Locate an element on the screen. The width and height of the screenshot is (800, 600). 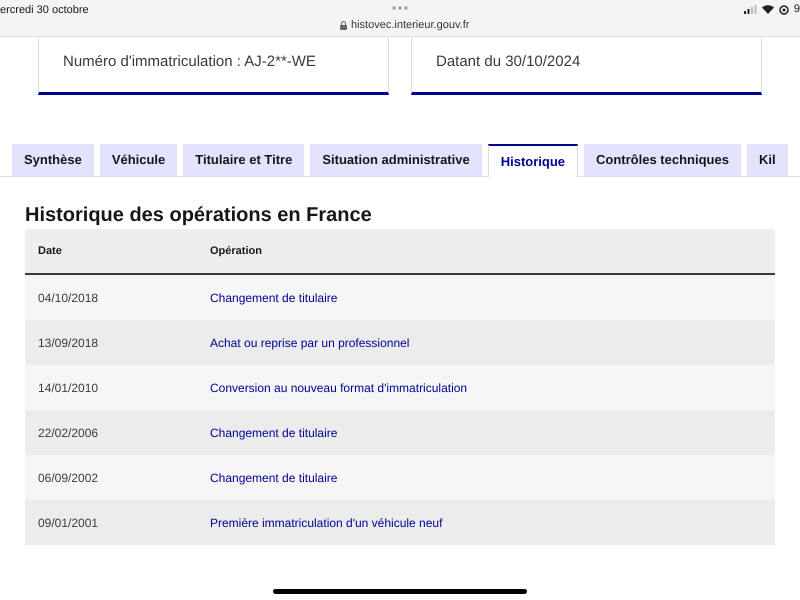
date-cell-text: 13/09/2018 is located at coordinates (68, 343).